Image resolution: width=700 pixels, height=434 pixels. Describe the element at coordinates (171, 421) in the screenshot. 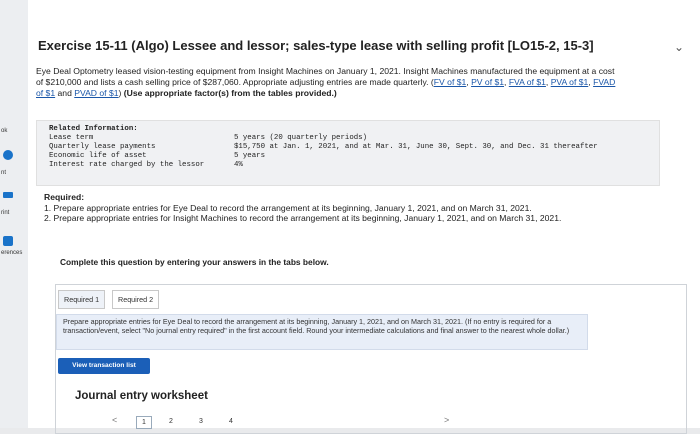

I see `page-2: 2` at that location.